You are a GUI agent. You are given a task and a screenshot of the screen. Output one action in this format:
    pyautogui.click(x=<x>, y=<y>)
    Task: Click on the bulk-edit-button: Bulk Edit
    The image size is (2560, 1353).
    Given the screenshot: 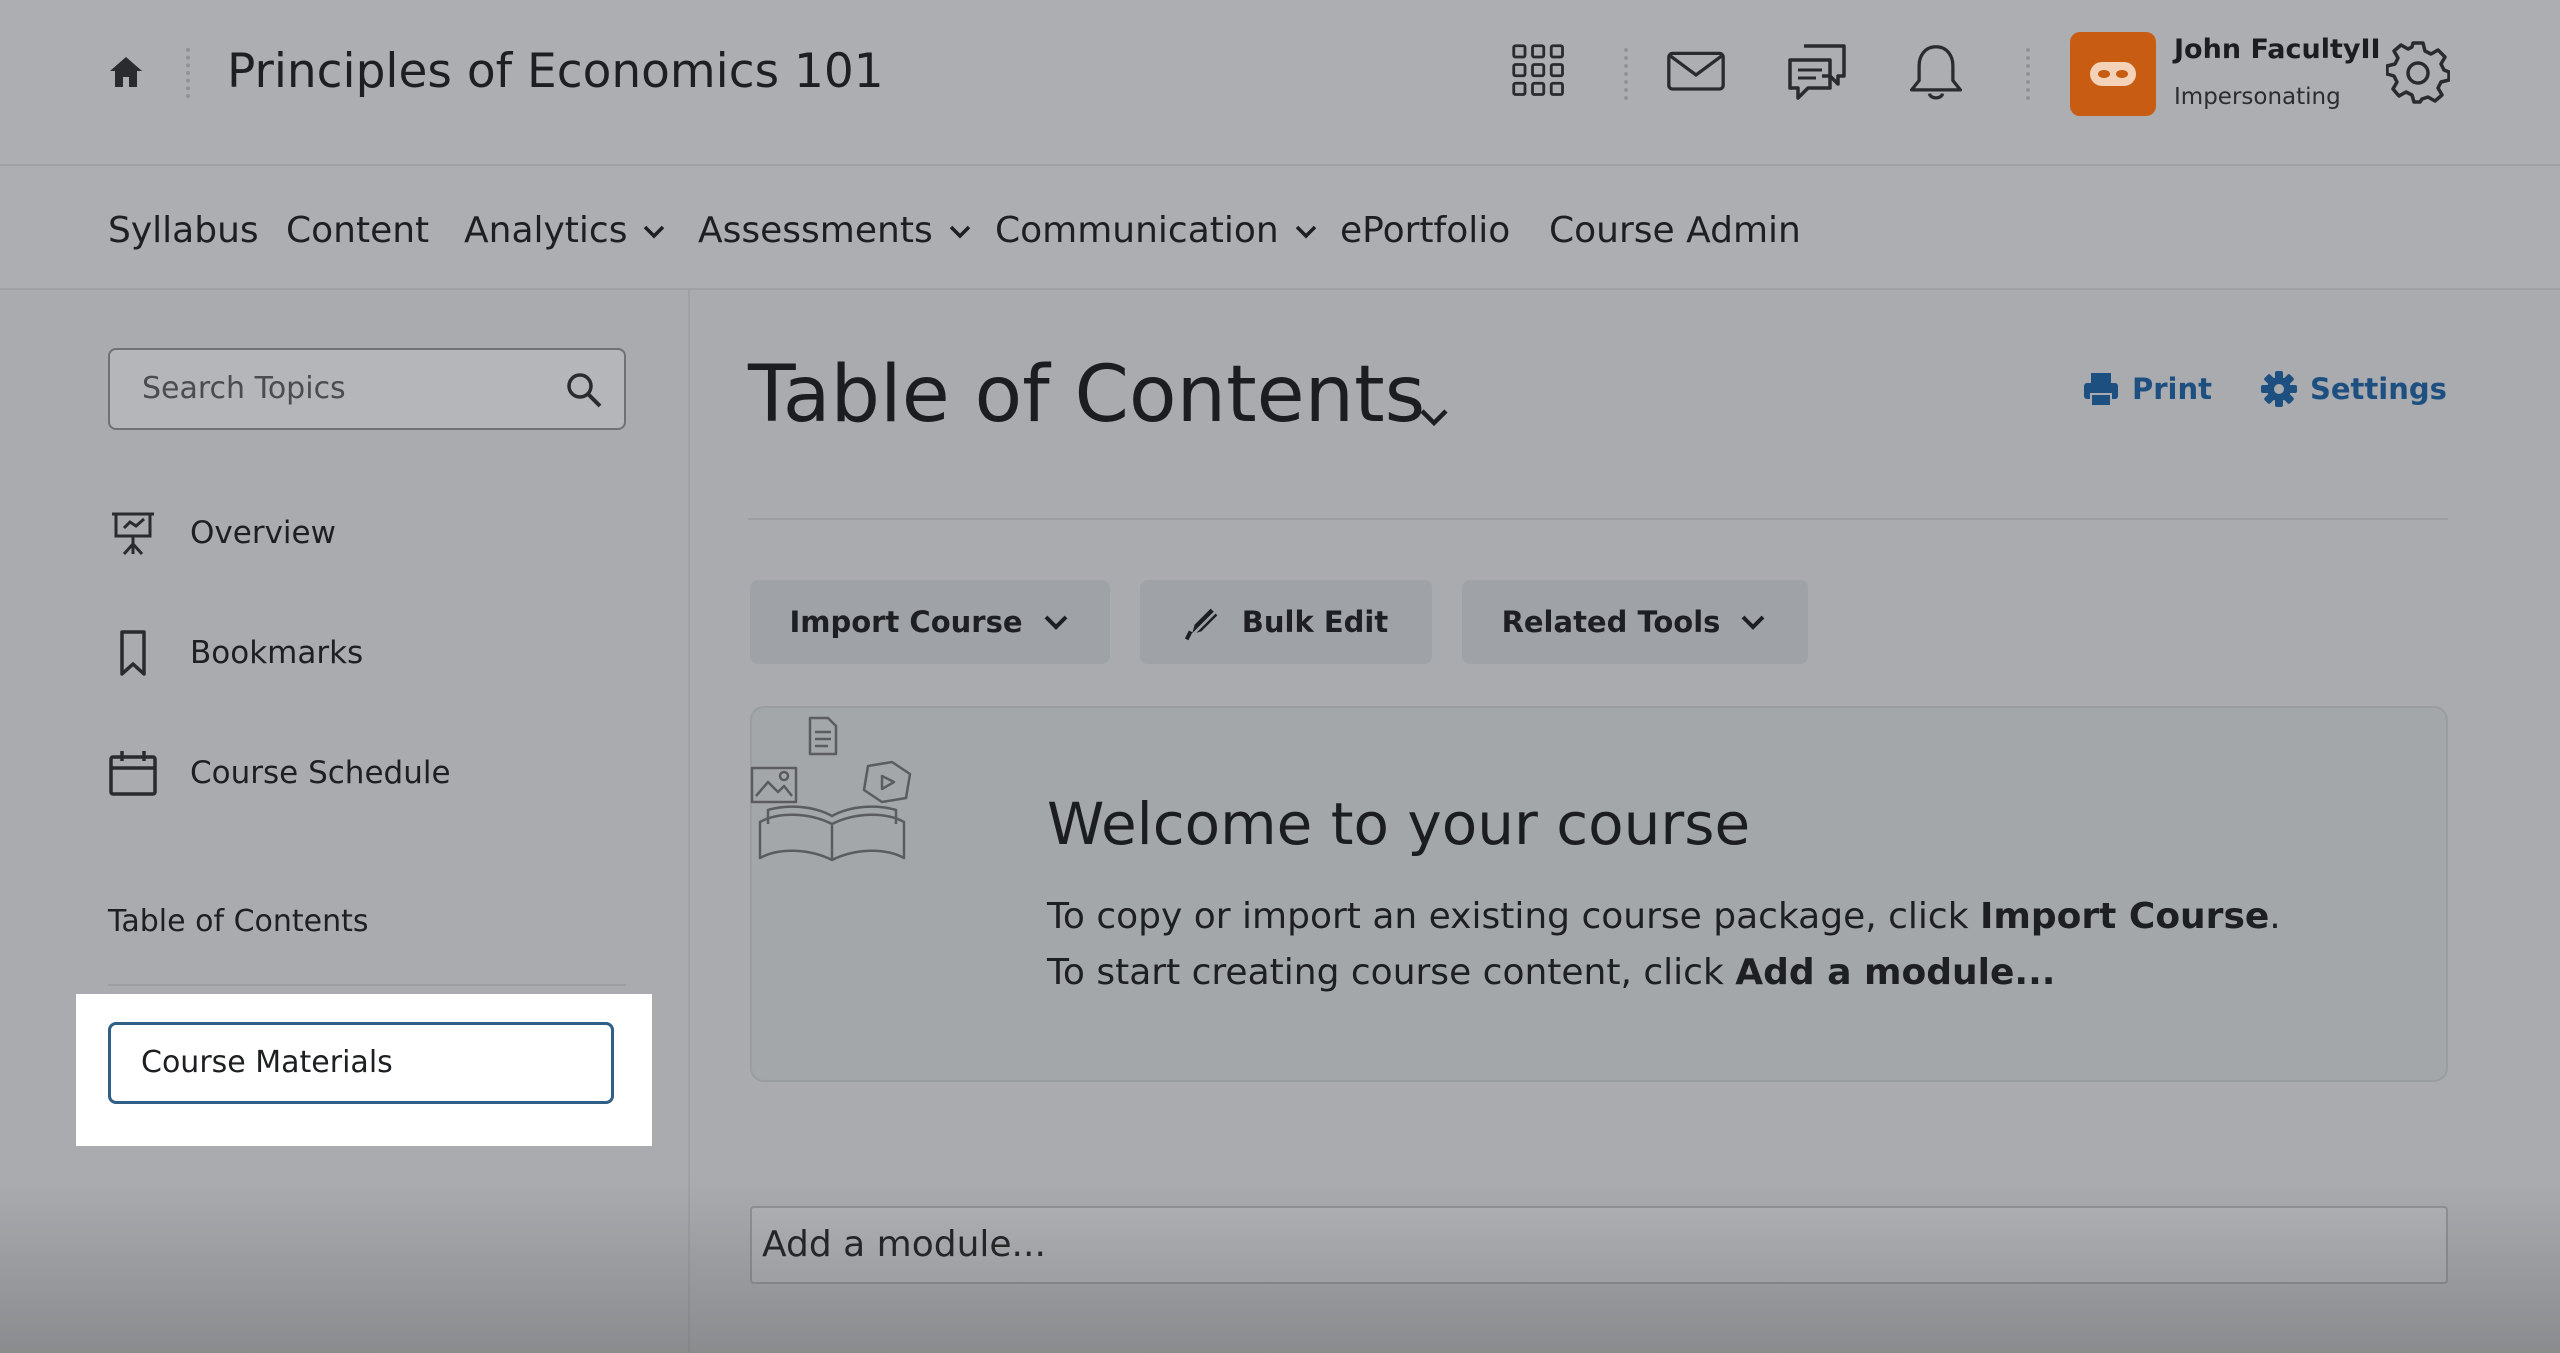 What is the action you would take?
    pyautogui.click(x=1286, y=622)
    